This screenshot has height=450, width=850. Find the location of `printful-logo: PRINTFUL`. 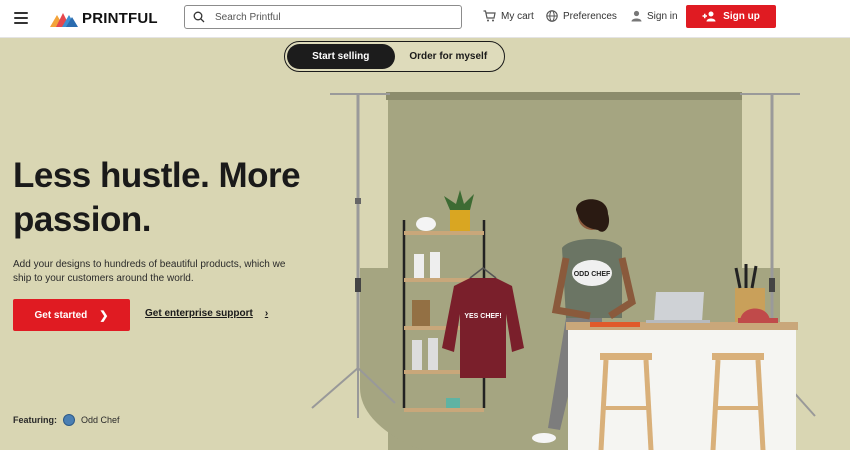

printful-logo: PRINTFUL is located at coordinates (104, 18).